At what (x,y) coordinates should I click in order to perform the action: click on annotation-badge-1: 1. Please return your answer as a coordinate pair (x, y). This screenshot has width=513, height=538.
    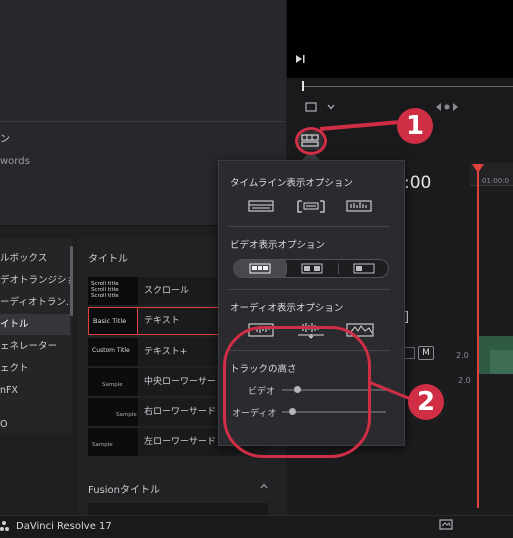
    Looking at the image, I should click on (415, 126).